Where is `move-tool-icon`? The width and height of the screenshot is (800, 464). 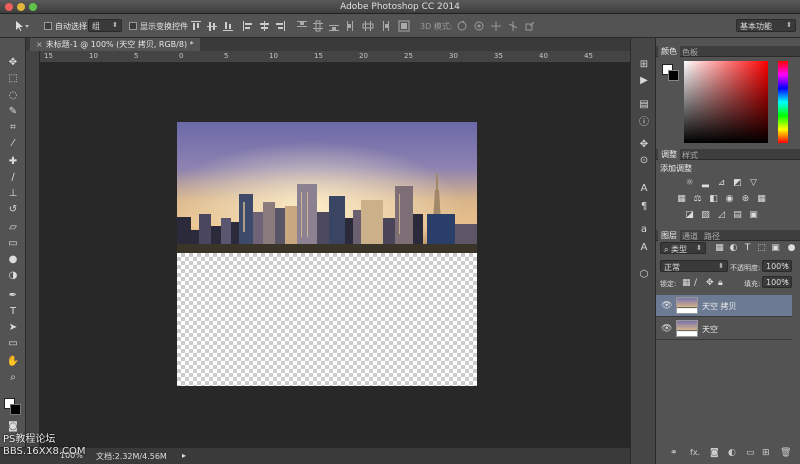 move-tool-icon is located at coordinates (21, 26).